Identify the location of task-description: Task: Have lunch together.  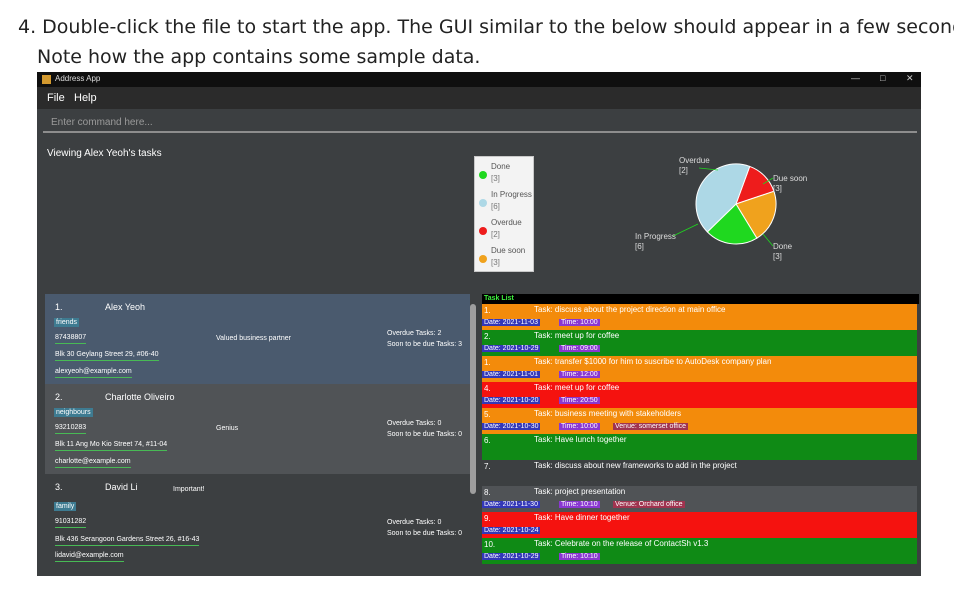
(580, 439).